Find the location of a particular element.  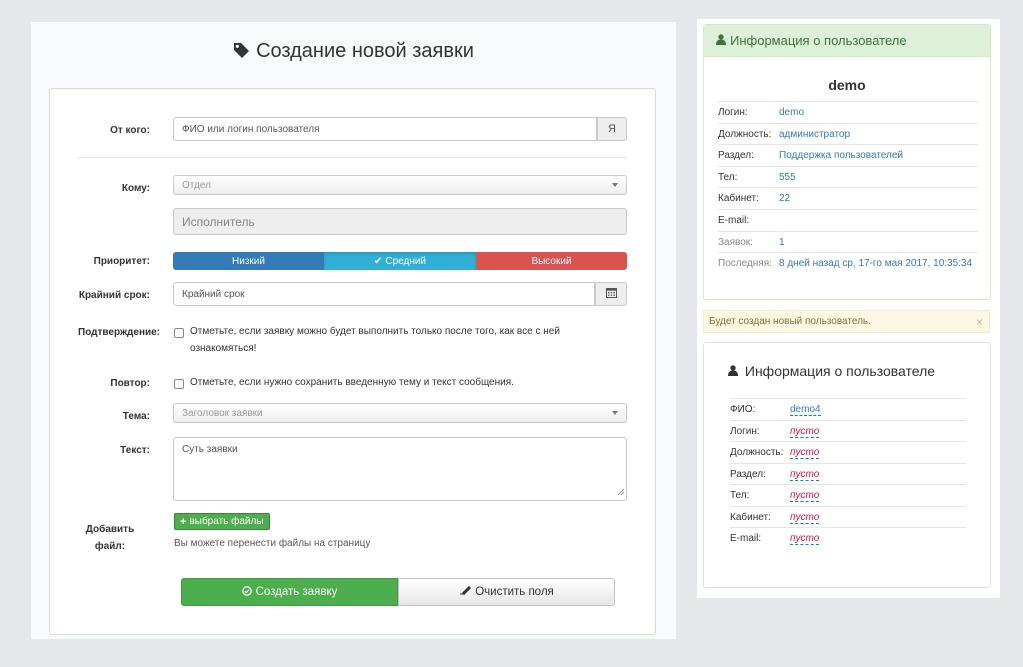

page-title-text: Создание новой заявки is located at coordinates (365, 51).